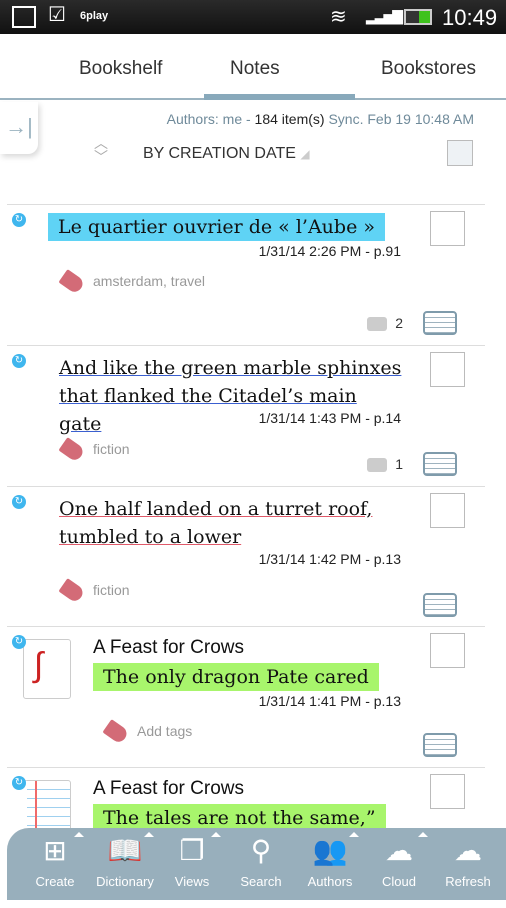 This screenshot has height=908, width=506. What do you see at coordinates (57, 15) in the screenshot?
I see `checkbox-app-icon: ☑` at bounding box center [57, 15].